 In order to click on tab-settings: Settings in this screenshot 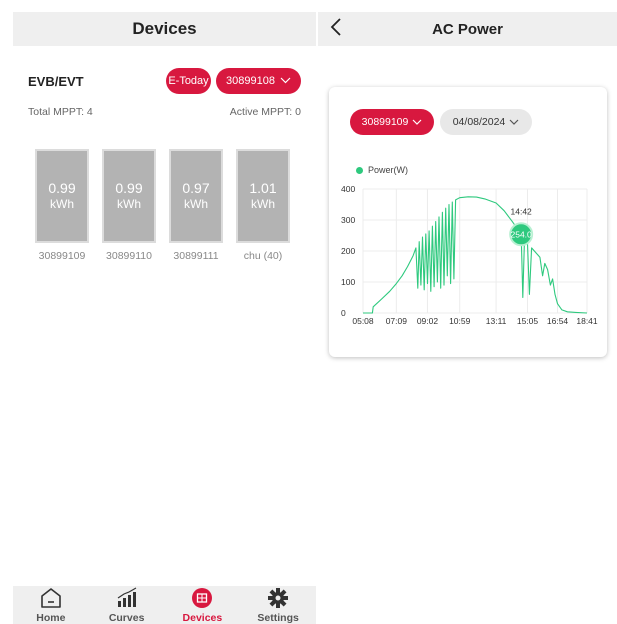, I will do `click(278, 605)`.